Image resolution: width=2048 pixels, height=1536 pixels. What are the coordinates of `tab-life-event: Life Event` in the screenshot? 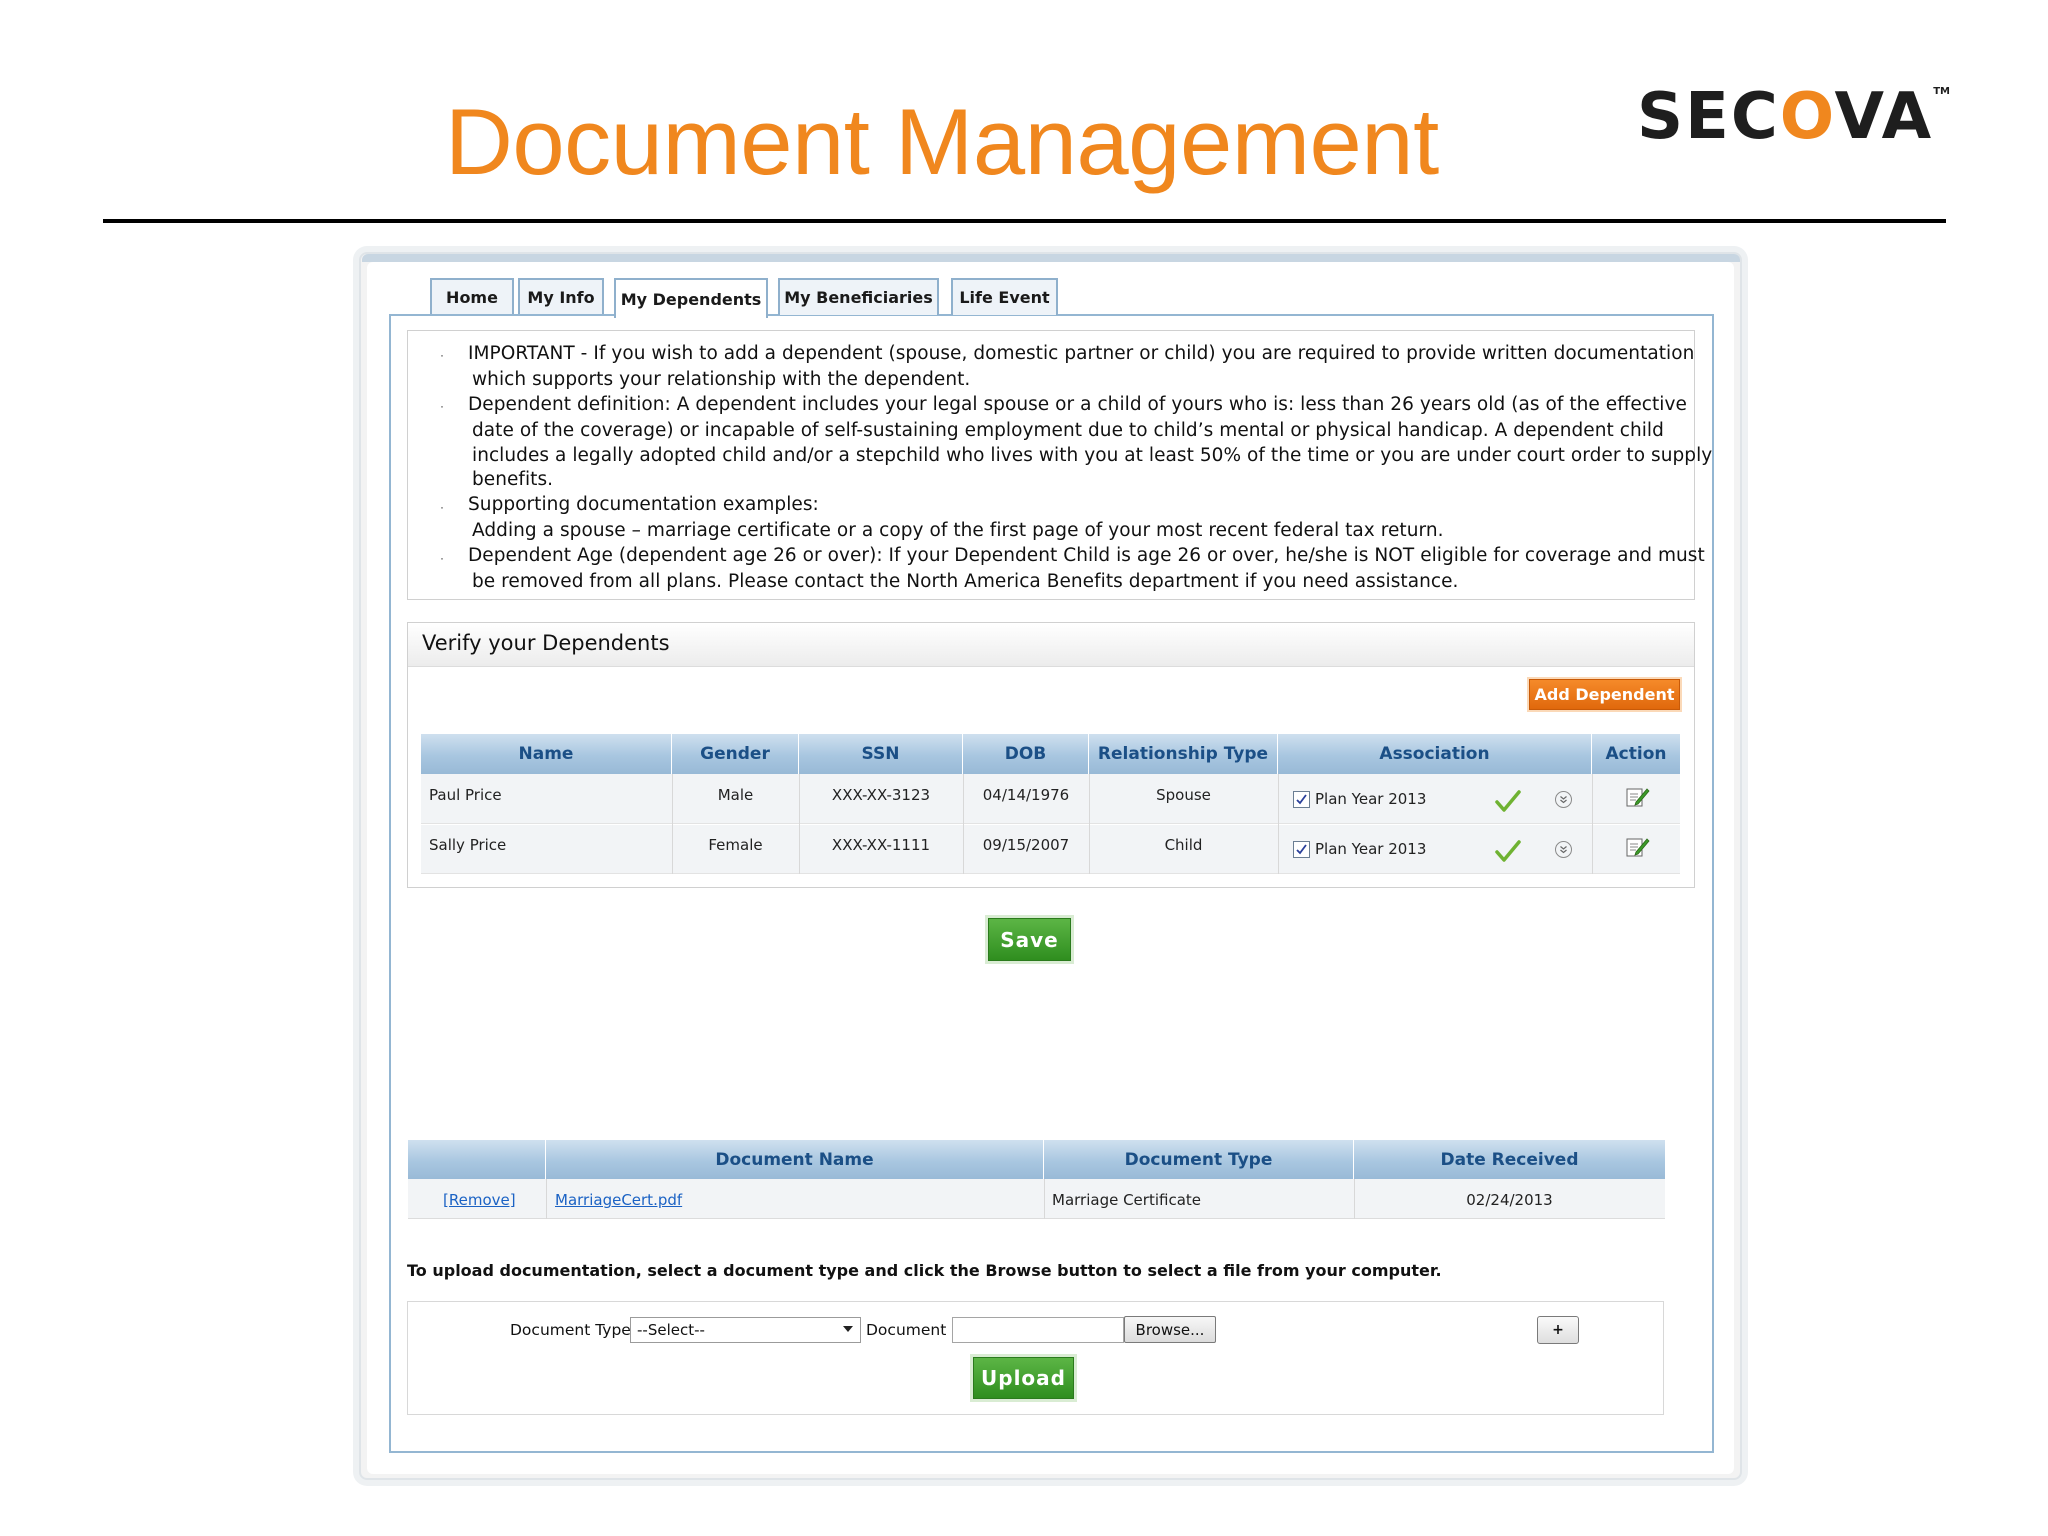 It's located at (1004, 296).